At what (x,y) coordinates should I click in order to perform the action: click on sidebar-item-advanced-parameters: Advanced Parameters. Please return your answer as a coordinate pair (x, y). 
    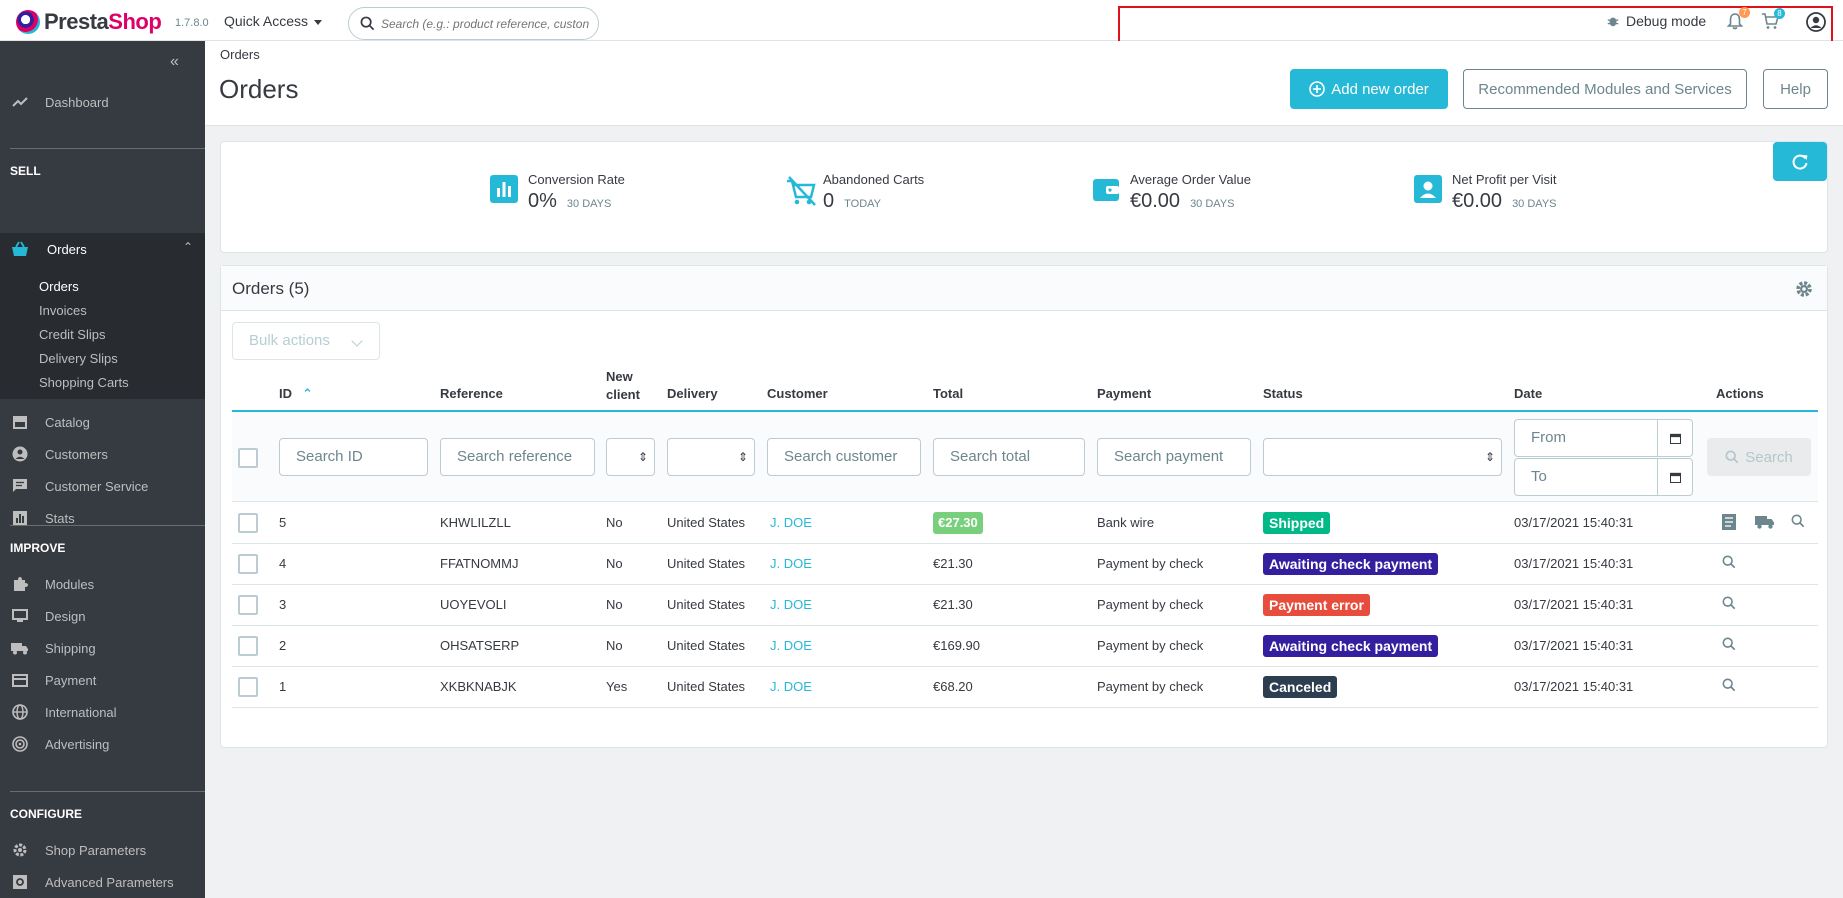
    Looking at the image, I should click on (102, 882).